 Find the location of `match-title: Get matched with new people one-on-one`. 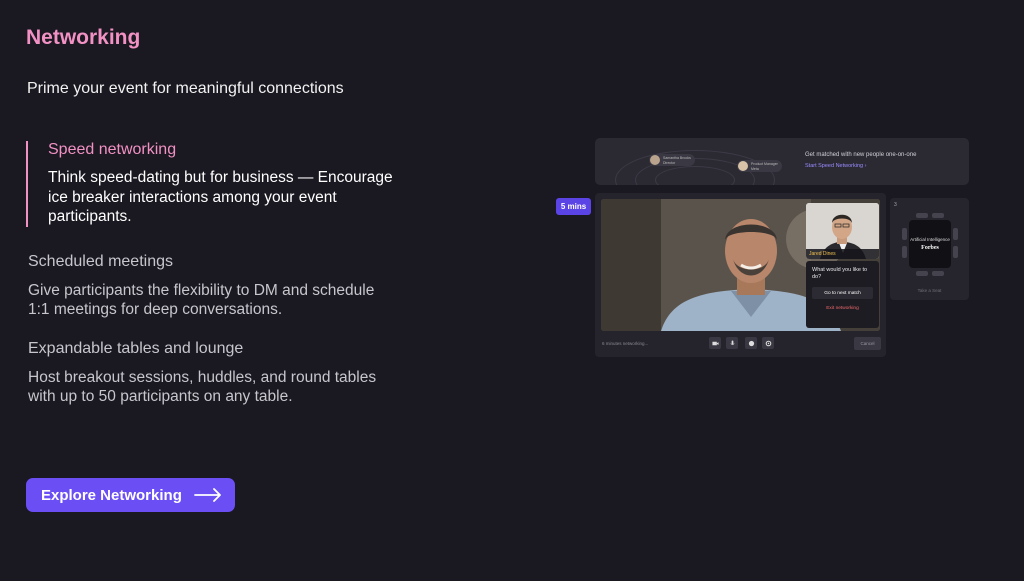

match-title: Get matched with new people one-on-one is located at coordinates (861, 155).